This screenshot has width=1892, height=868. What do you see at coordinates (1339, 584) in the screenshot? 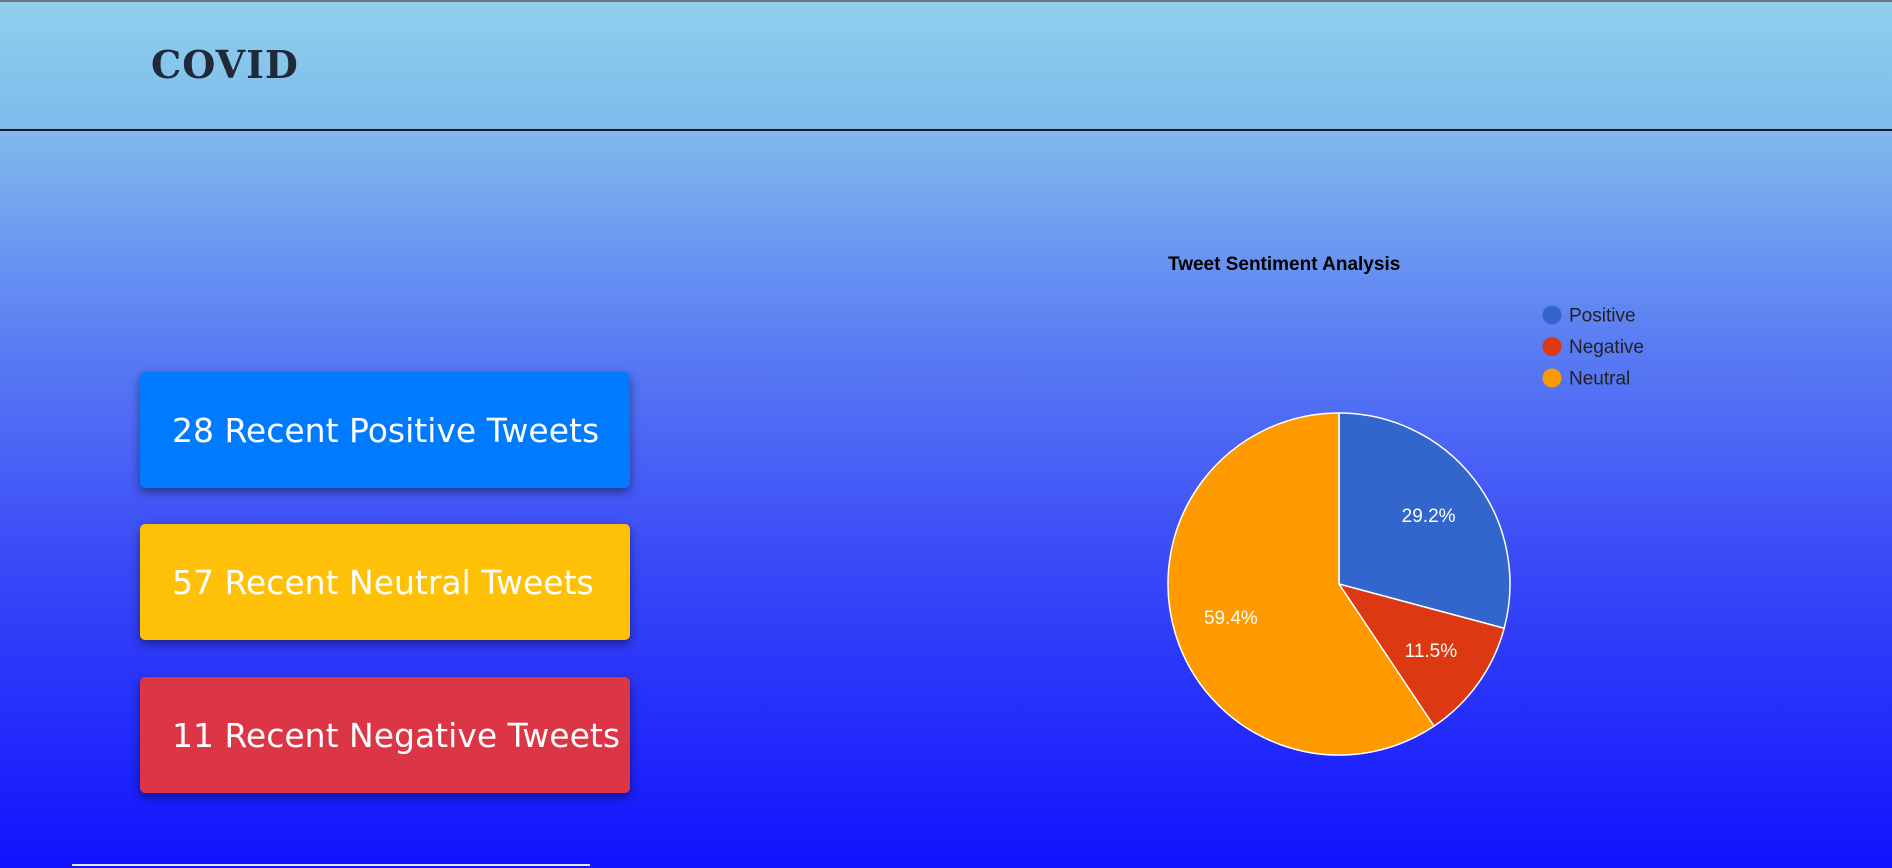
I see `pie-slices` at bounding box center [1339, 584].